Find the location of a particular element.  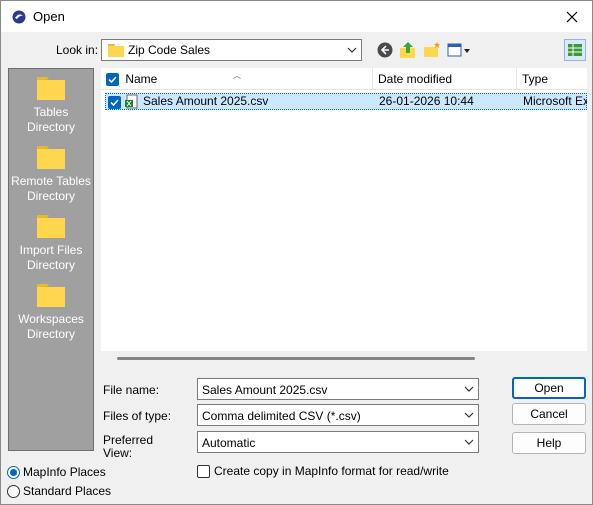

place-label: Workspaces Directory is located at coordinates (51, 326).